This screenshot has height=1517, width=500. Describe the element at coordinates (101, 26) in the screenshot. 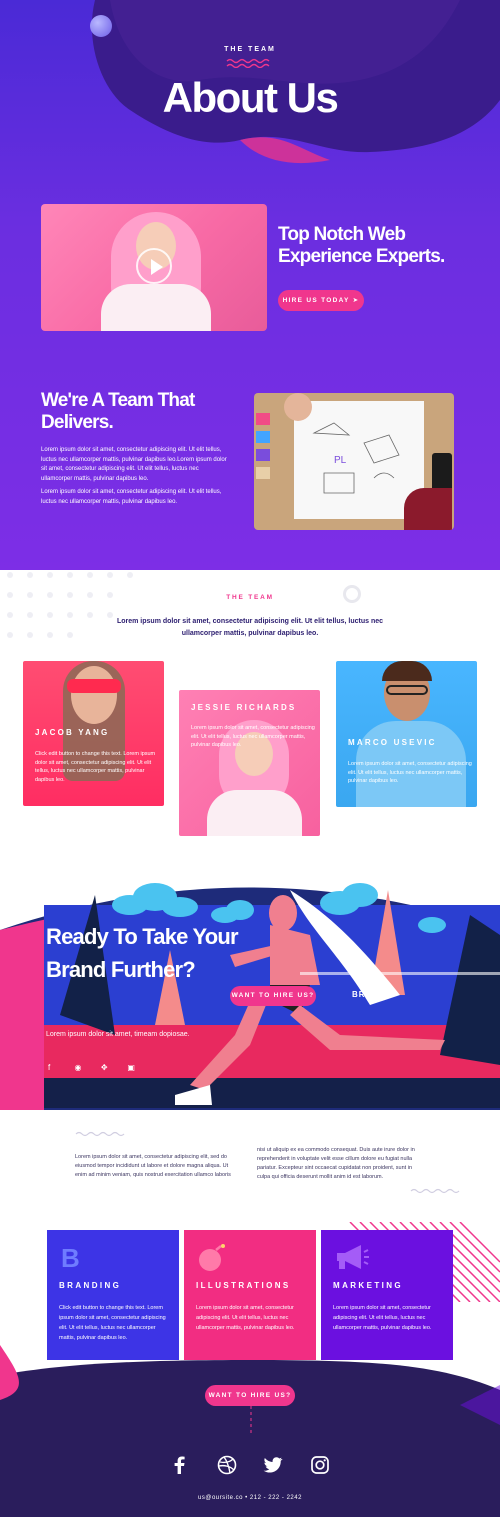

I see `decorative-sphere` at that location.